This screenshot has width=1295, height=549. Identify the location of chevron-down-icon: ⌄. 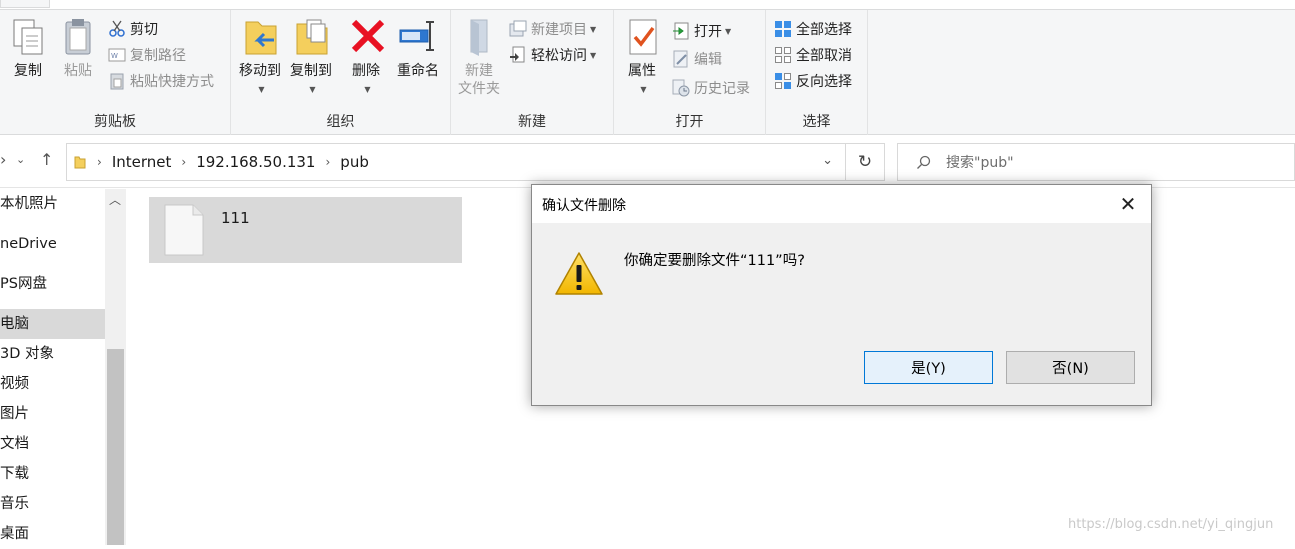
(827, 160).